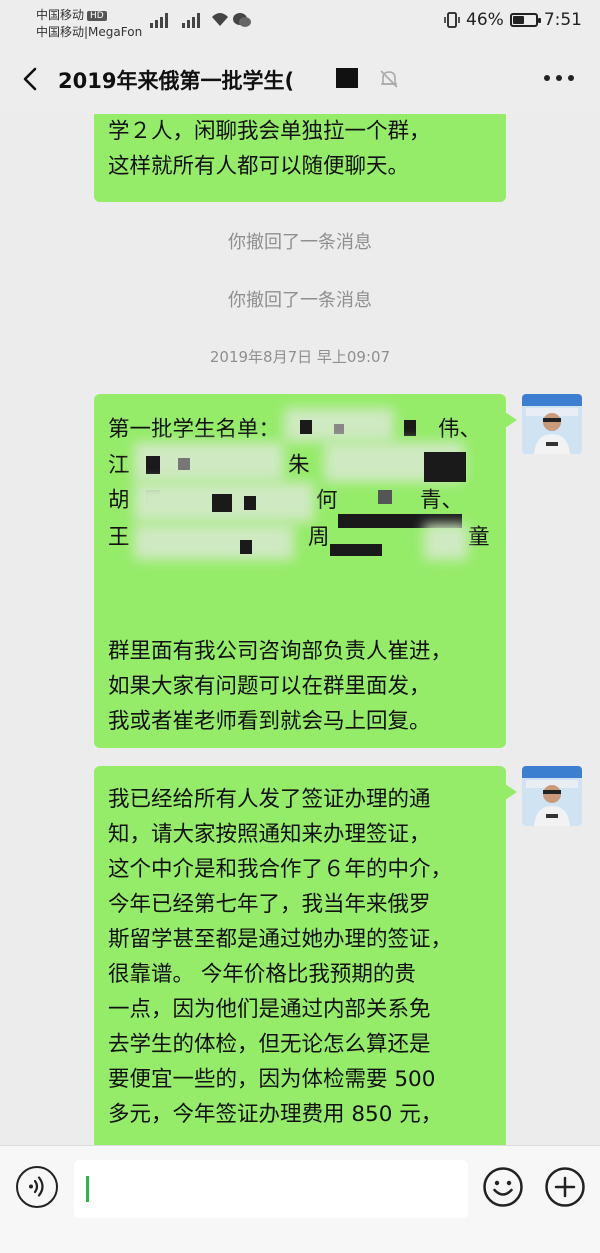 The image size is (600, 1253). Describe the element at coordinates (269, 799) in the screenshot. I see `message-line: 我已经给所有人发了签证办理的通` at that location.